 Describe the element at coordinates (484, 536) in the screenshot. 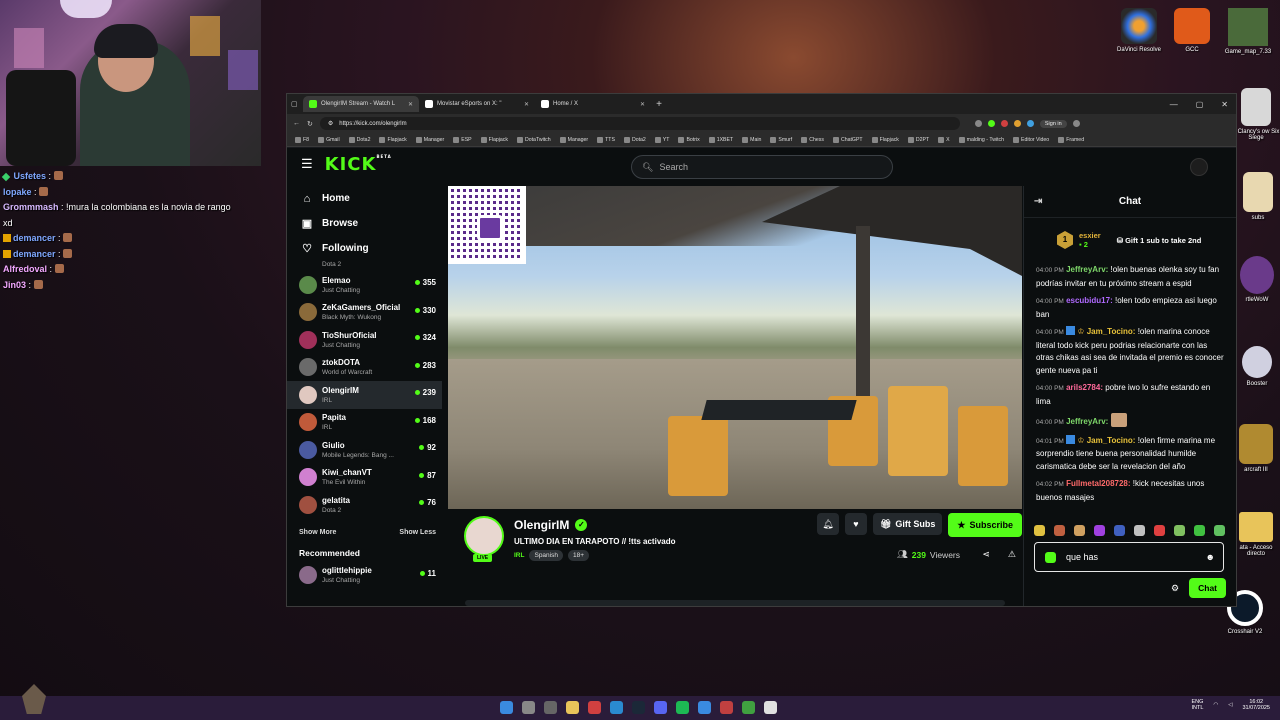

I see `channel-avatar` at that location.